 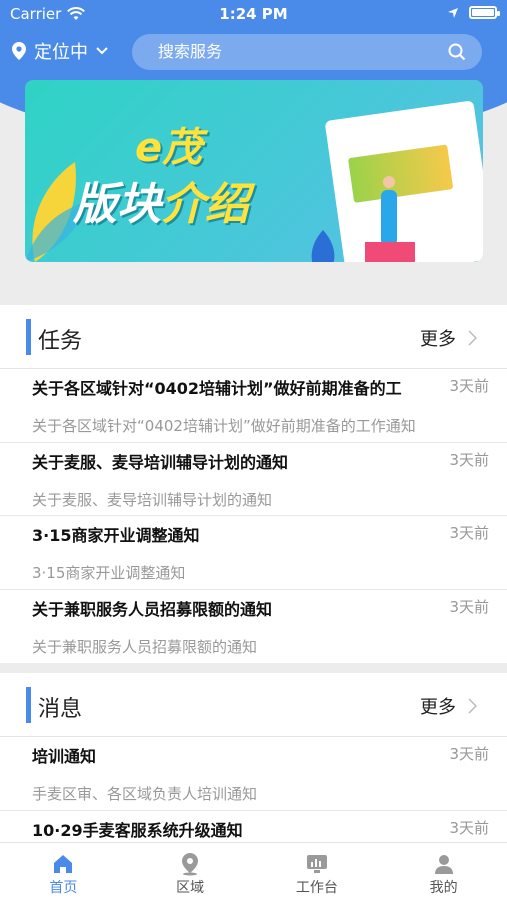 What do you see at coordinates (323, 246) in the screenshot?
I see `plant-decoration` at bounding box center [323, 246].